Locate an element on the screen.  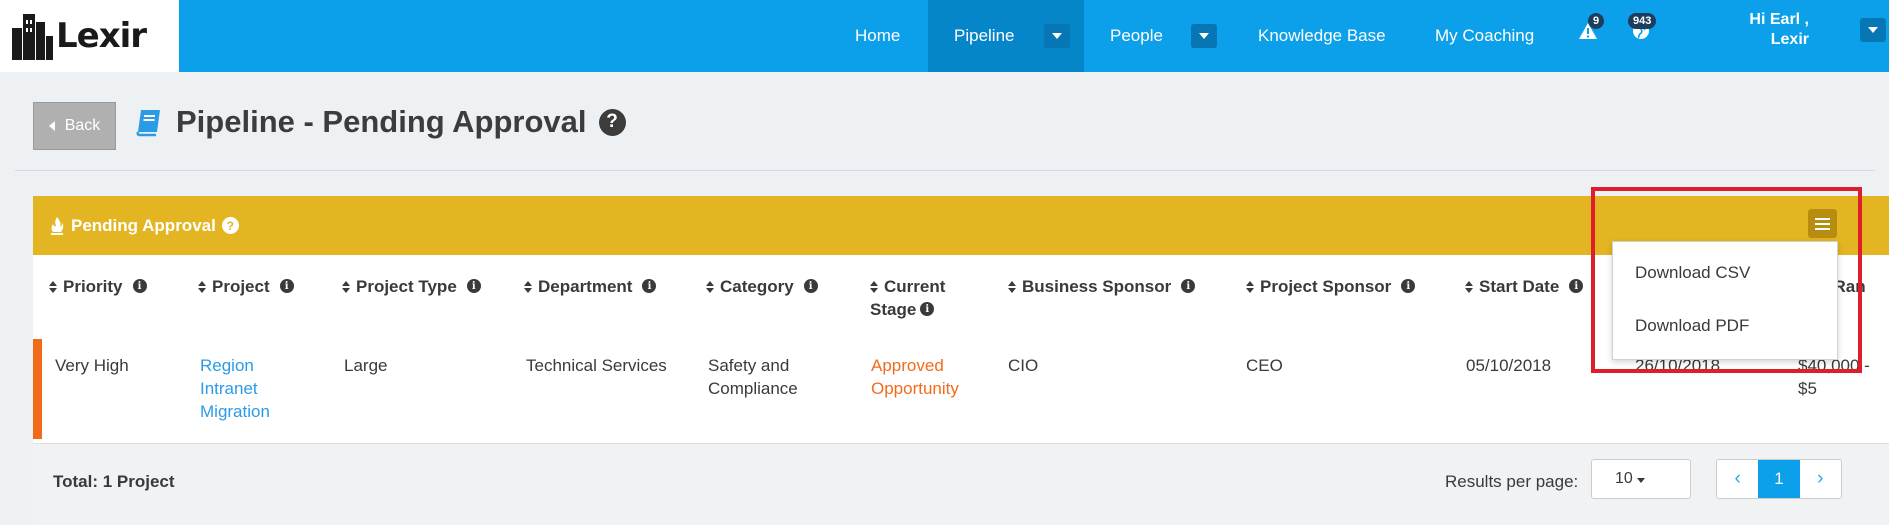
cell-start-date: 05/10/2018 is located at coordinates (1509, 365).